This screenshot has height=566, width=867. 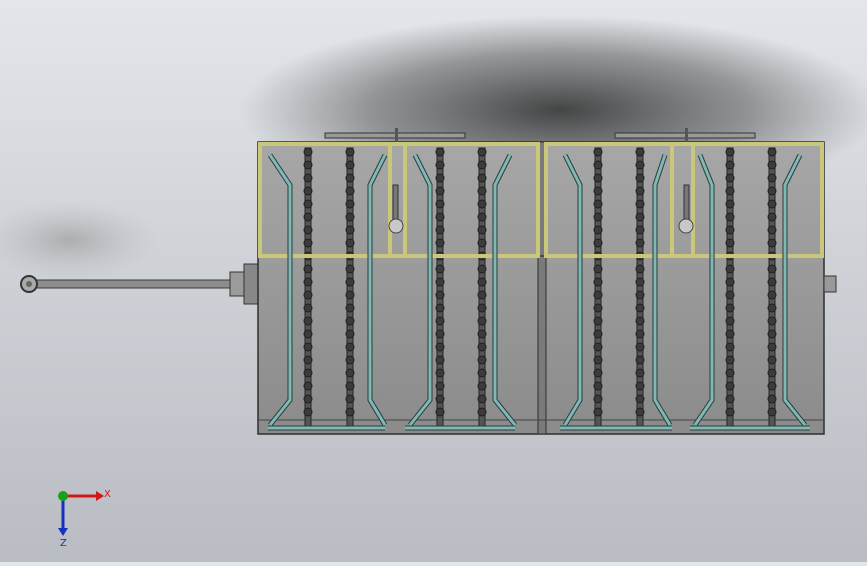 I want to click on z-axis-label: Z, so click(x=63, y=543).